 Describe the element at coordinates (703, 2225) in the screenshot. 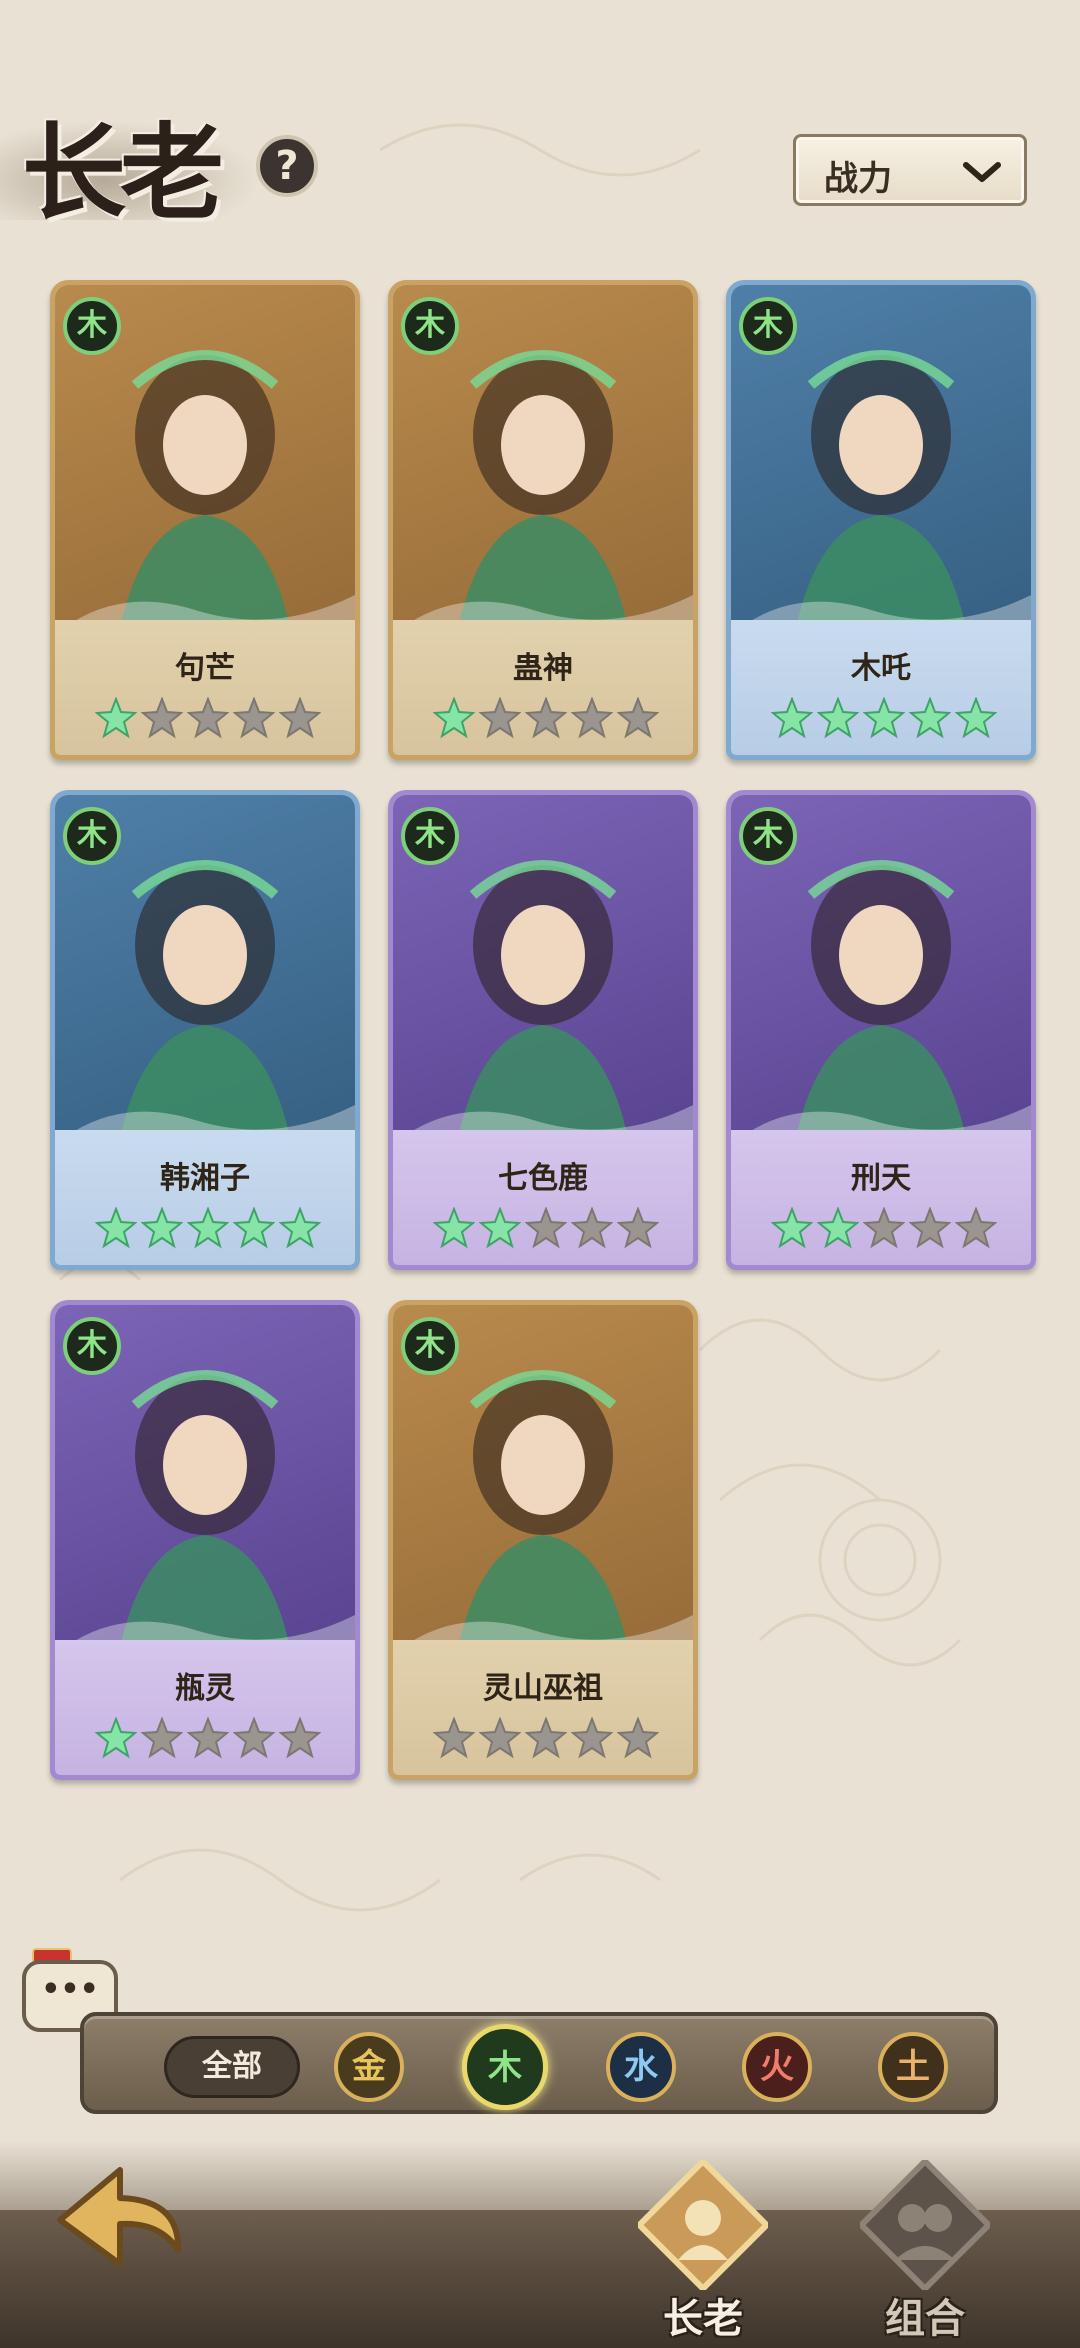

I see `elder-emblem-icon` at that location.